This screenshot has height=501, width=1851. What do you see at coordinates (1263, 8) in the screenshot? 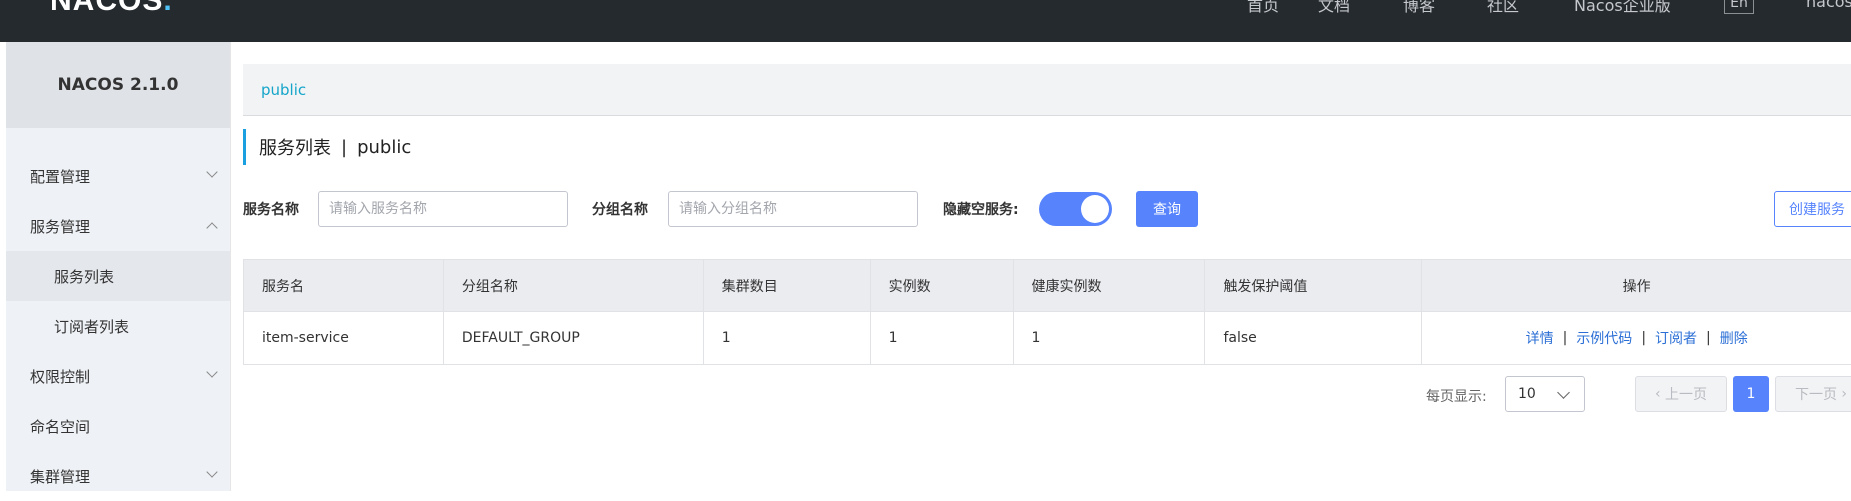
I see `nav-home: 首页` at bounding box center [1263, 8].